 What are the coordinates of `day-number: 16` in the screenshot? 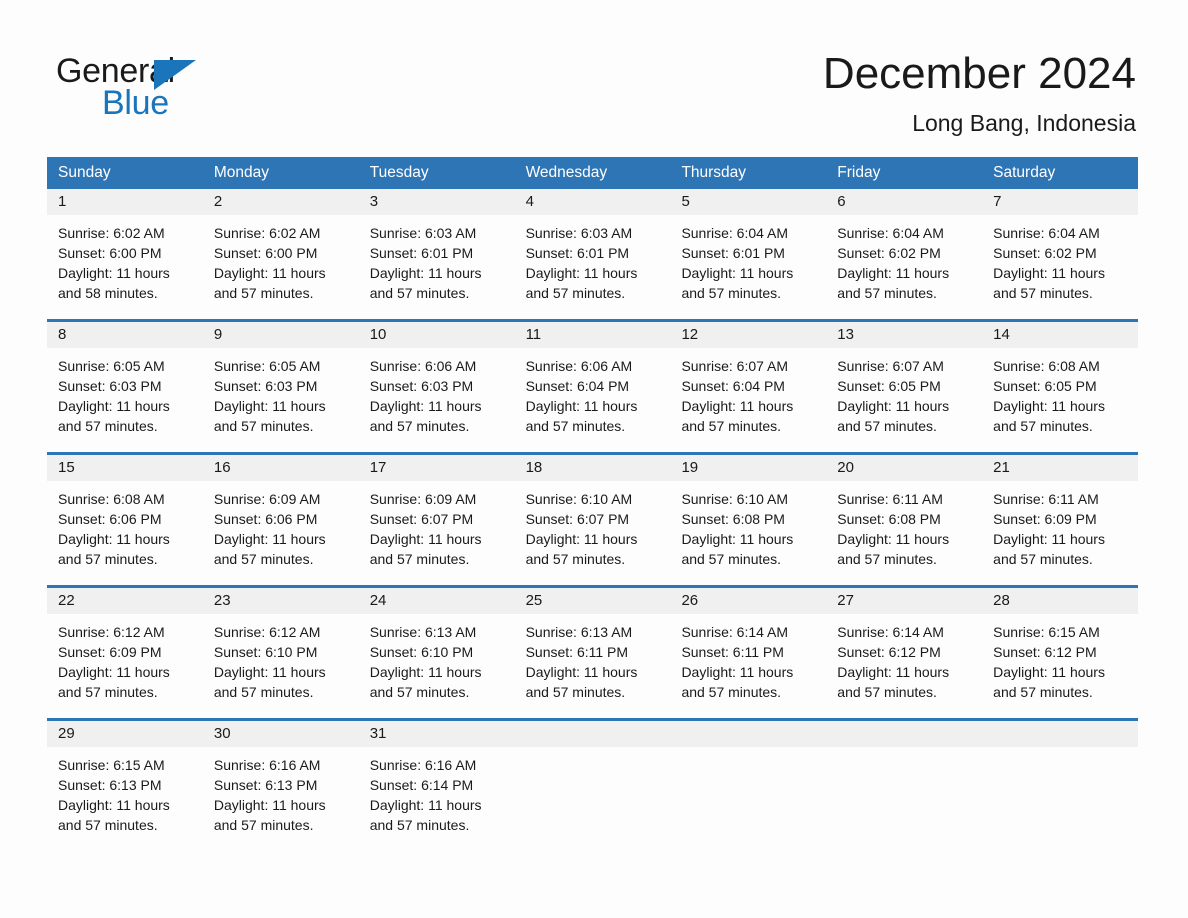 It's located at (281, 468).